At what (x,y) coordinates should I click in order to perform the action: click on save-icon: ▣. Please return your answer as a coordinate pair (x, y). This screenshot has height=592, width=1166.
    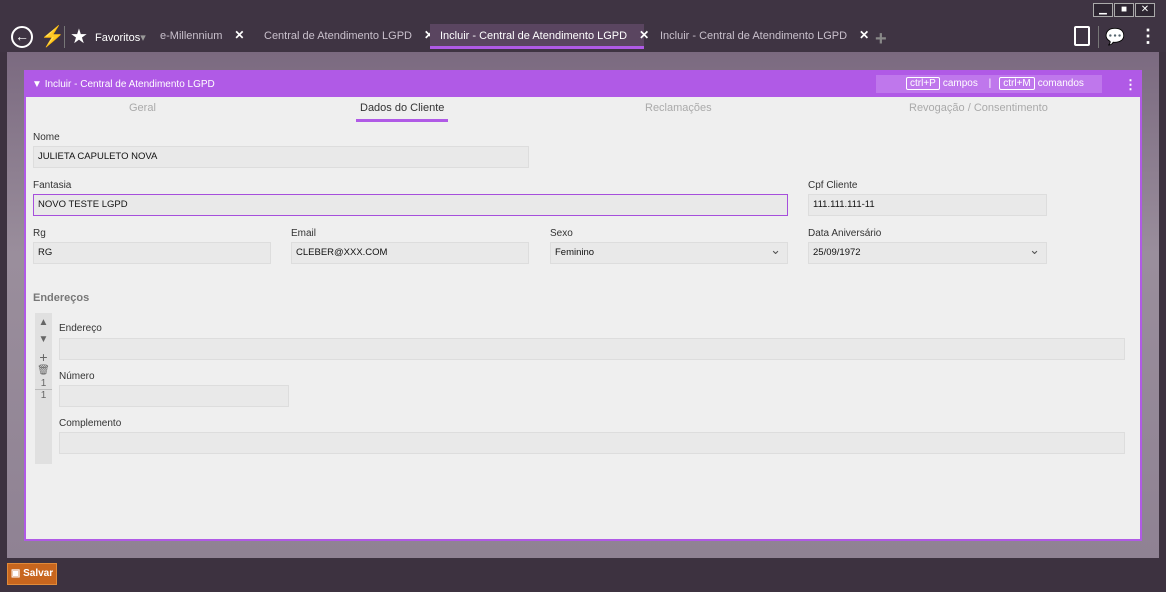
    Looking at the image, I should click on (17, 573).